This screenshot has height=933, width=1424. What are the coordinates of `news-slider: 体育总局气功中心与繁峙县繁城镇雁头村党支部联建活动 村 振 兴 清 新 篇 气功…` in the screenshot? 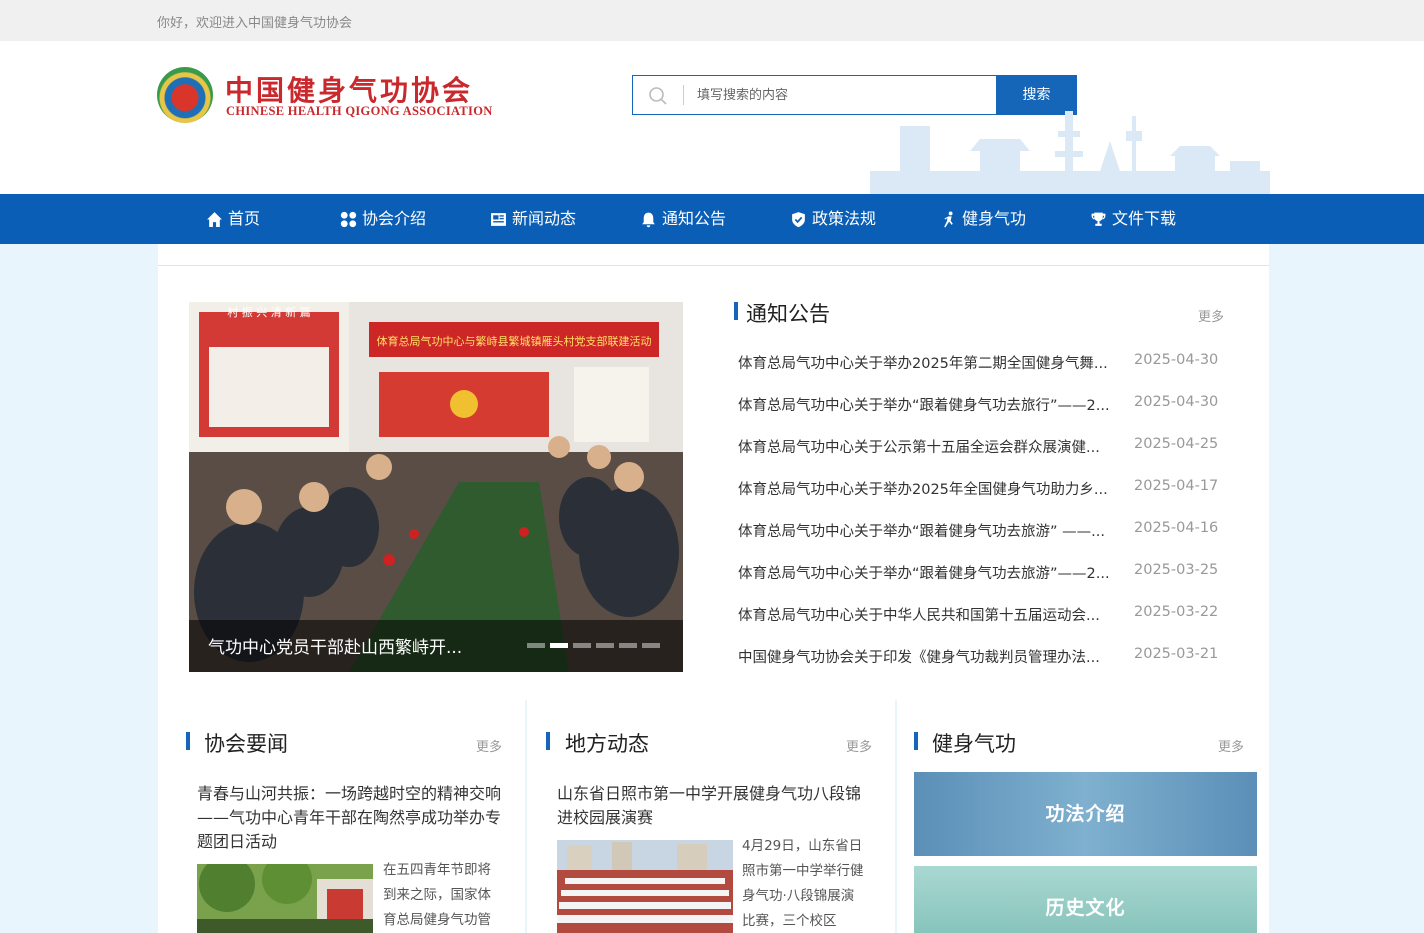 It's located at (436, 487).